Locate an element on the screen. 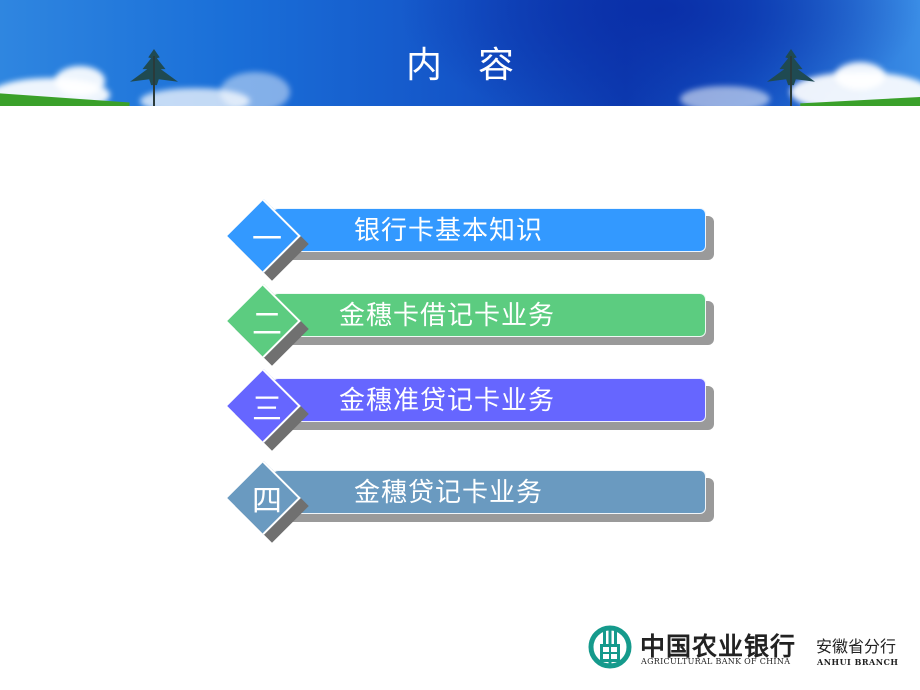  abc-logo-icon is located at coordinates (610, 647).